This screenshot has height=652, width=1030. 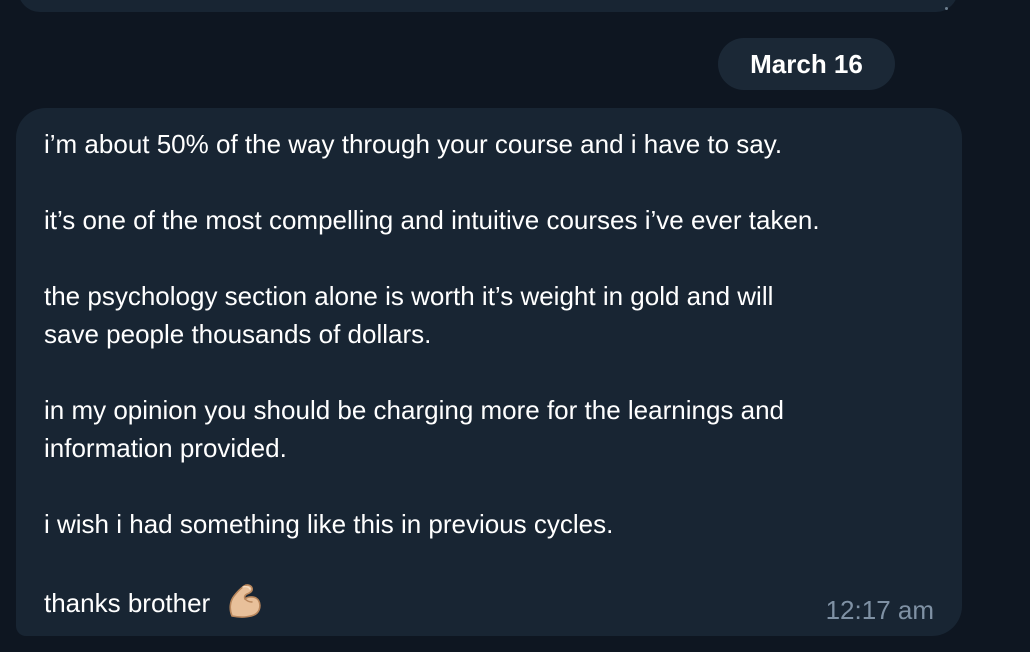 What do you see at coordinates (244, 604) in the screenshot?
I see `flexed-biceps-icon` at bounding box center [244, 604].